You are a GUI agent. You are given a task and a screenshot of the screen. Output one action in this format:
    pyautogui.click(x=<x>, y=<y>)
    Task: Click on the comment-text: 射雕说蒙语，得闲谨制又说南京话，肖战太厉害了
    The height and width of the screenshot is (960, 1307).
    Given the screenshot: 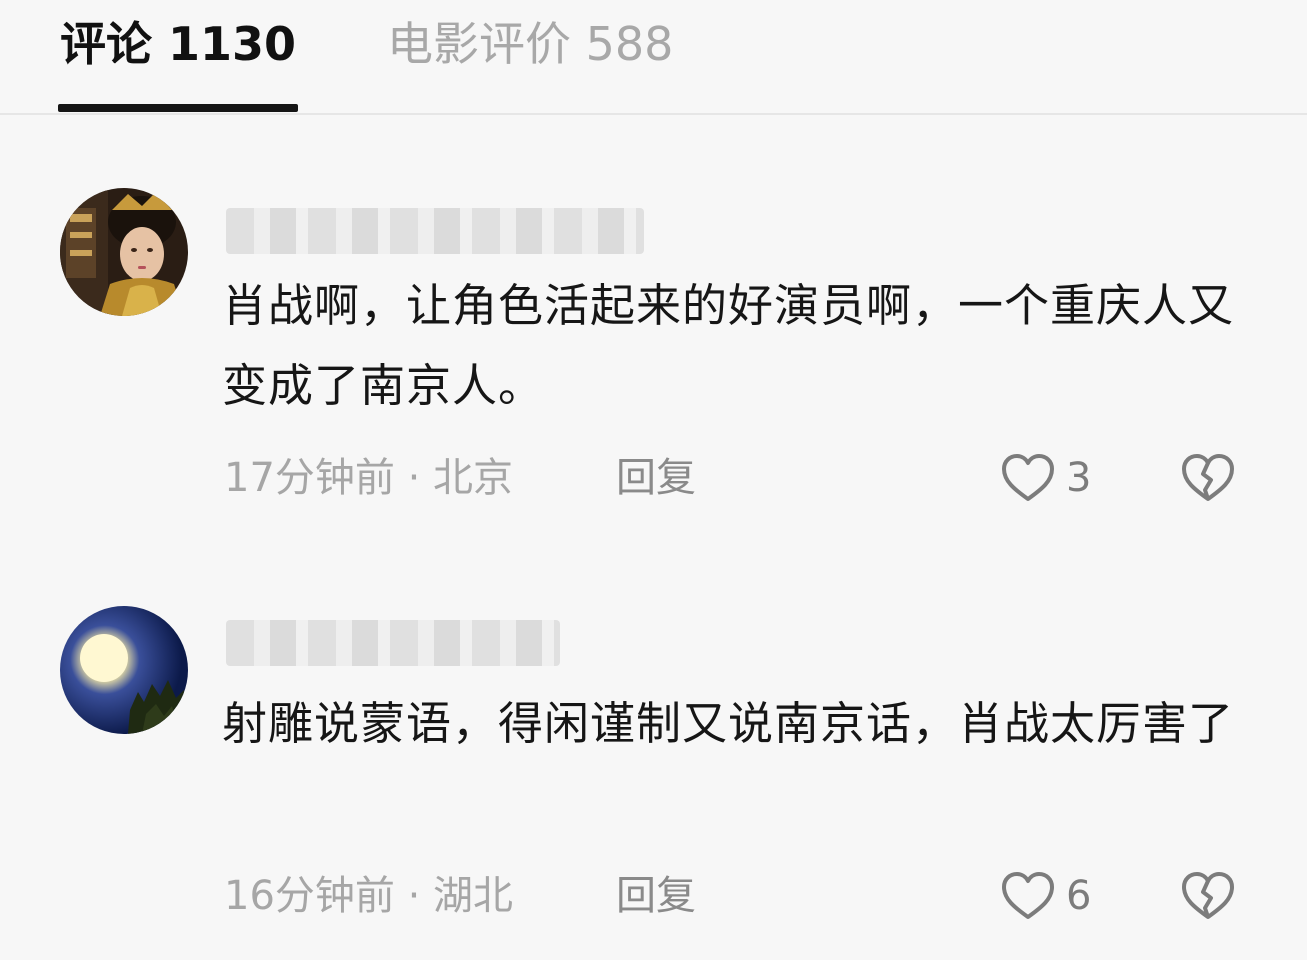 What is the action you would take?
    pyautogui.click(x=728, y=723)
    